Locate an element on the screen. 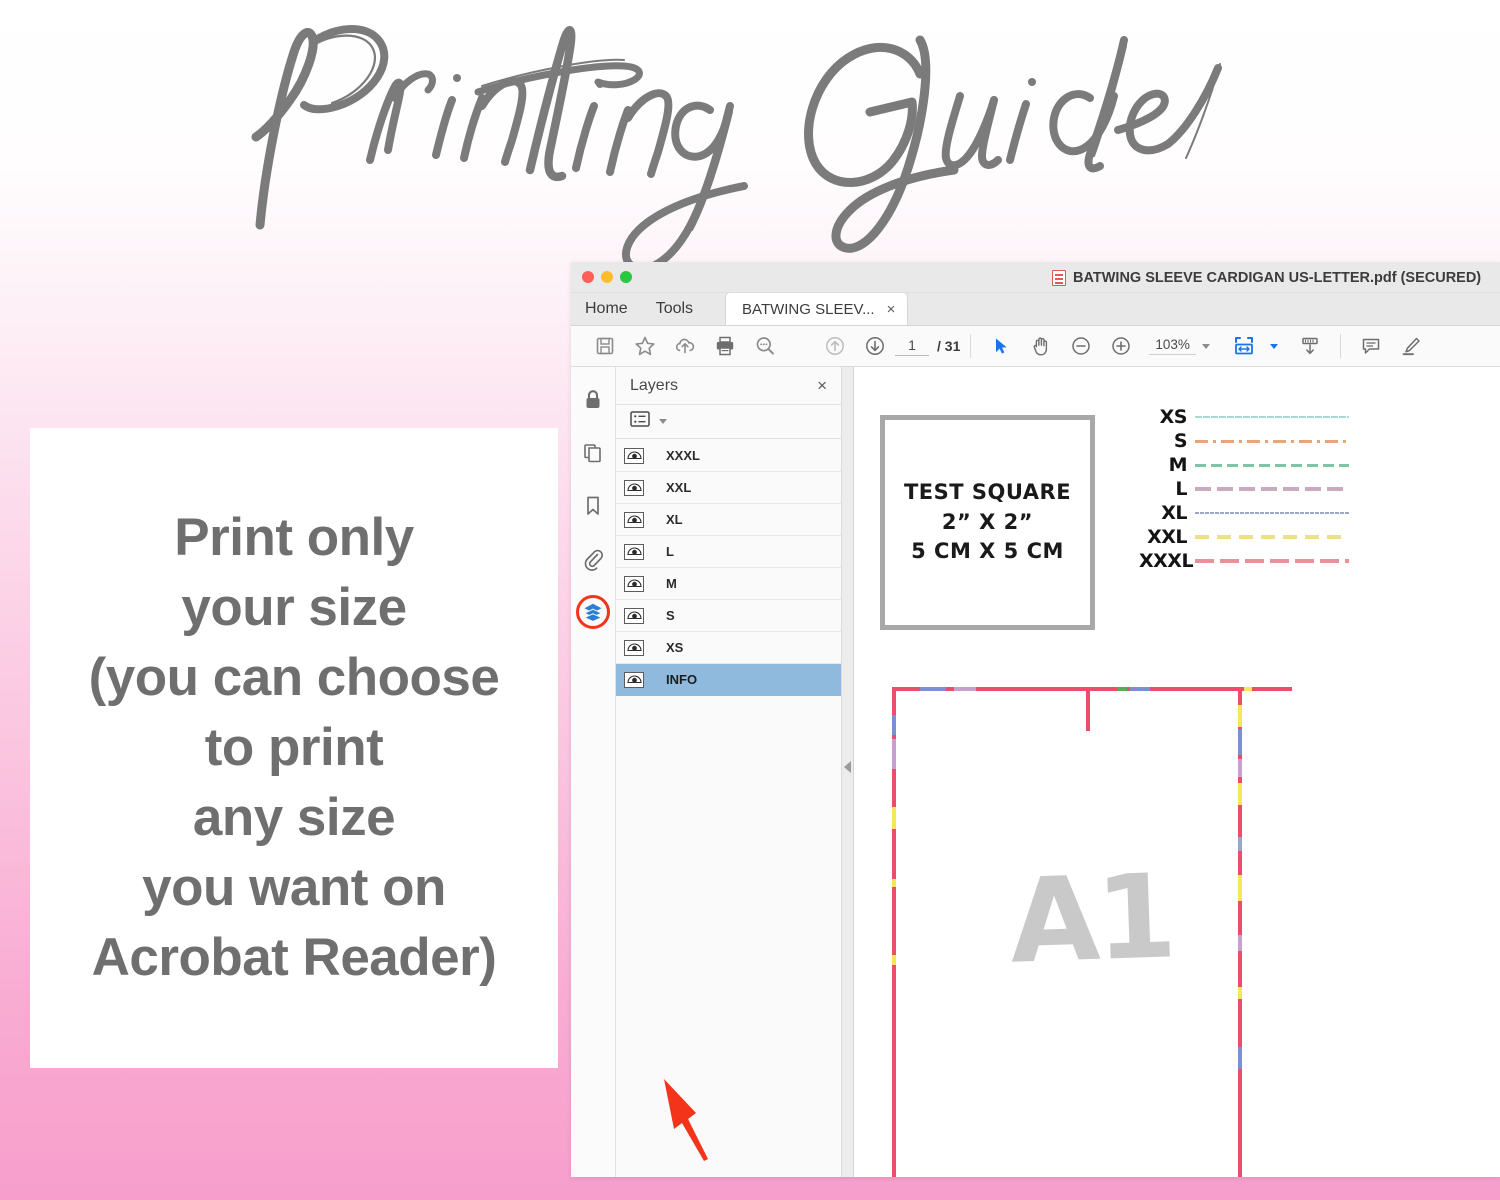 The height and width of the screenshot is (1200, 1500). legend-row: XL is located at coordinates (1244, 513).